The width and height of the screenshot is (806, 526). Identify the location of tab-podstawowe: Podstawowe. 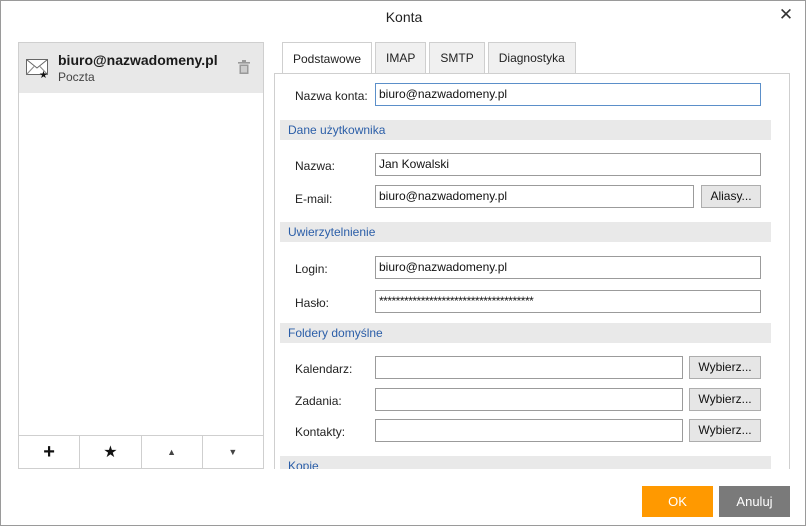
(327, 58).